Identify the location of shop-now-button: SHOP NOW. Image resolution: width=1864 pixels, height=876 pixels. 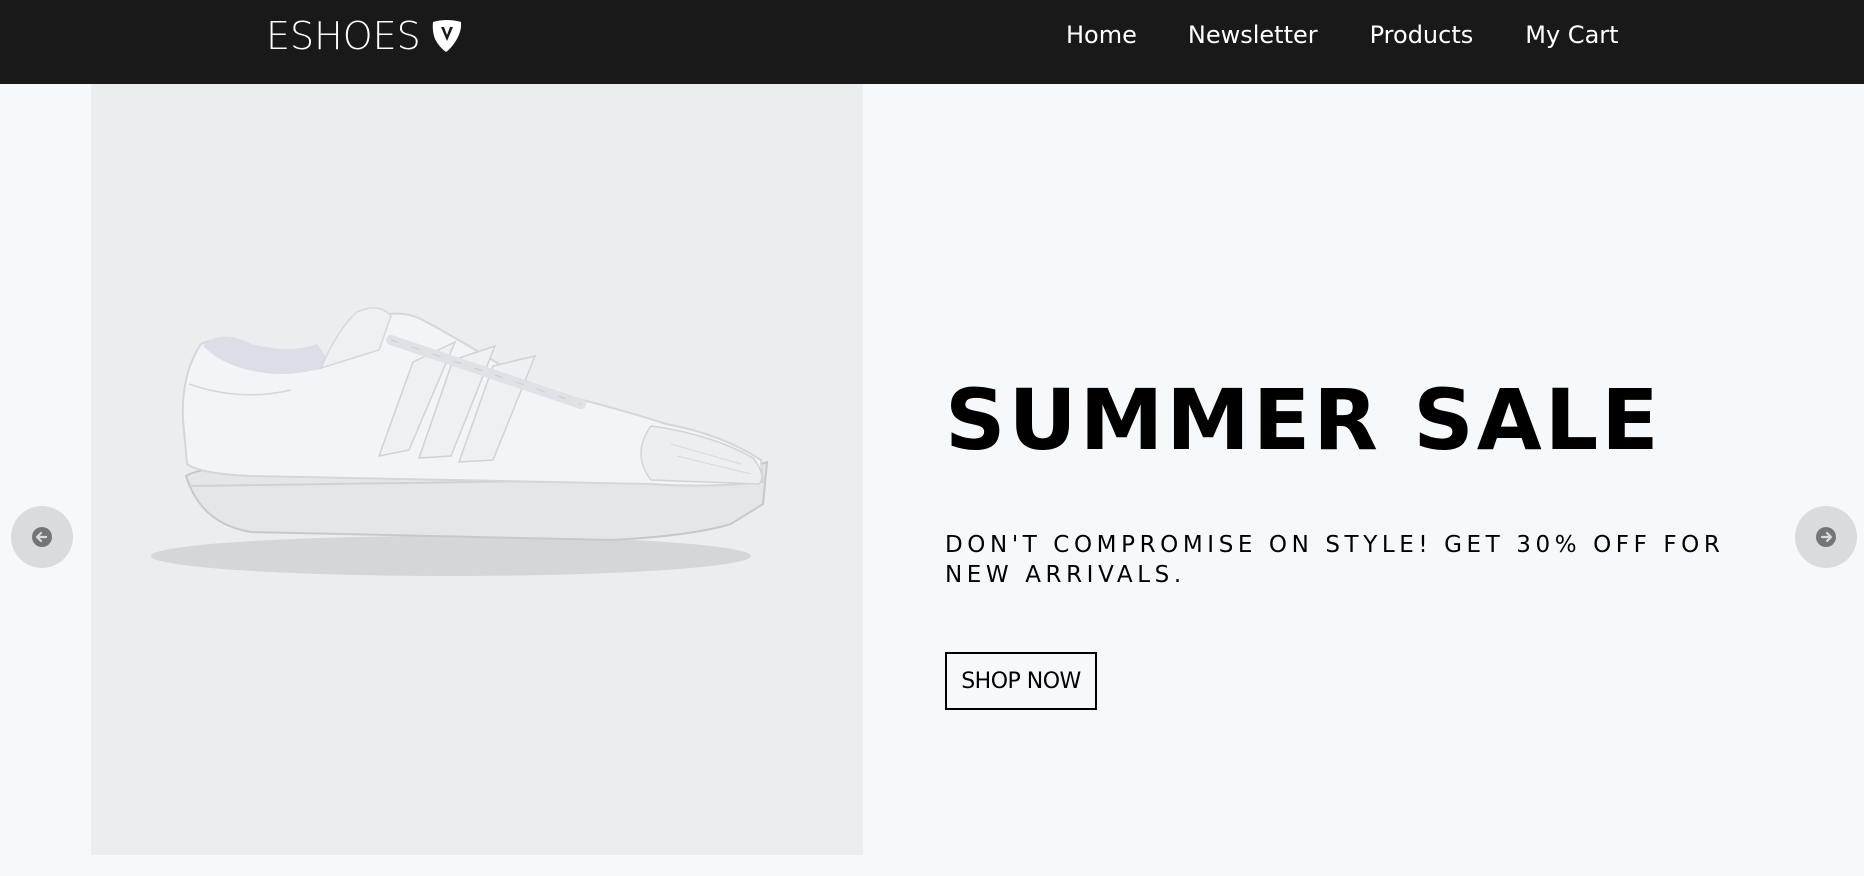
(1021, 681).